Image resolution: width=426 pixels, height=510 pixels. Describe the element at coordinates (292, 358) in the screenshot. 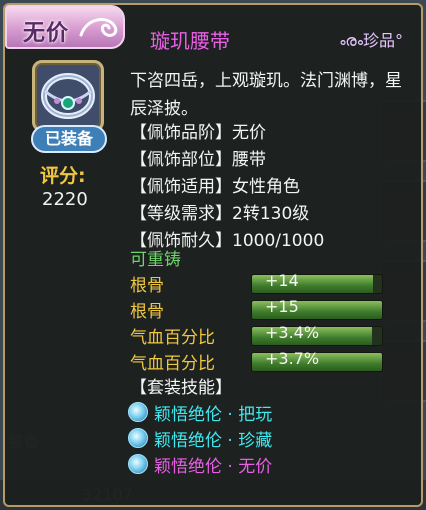

I see `stat-value: +3.7%` at that location.